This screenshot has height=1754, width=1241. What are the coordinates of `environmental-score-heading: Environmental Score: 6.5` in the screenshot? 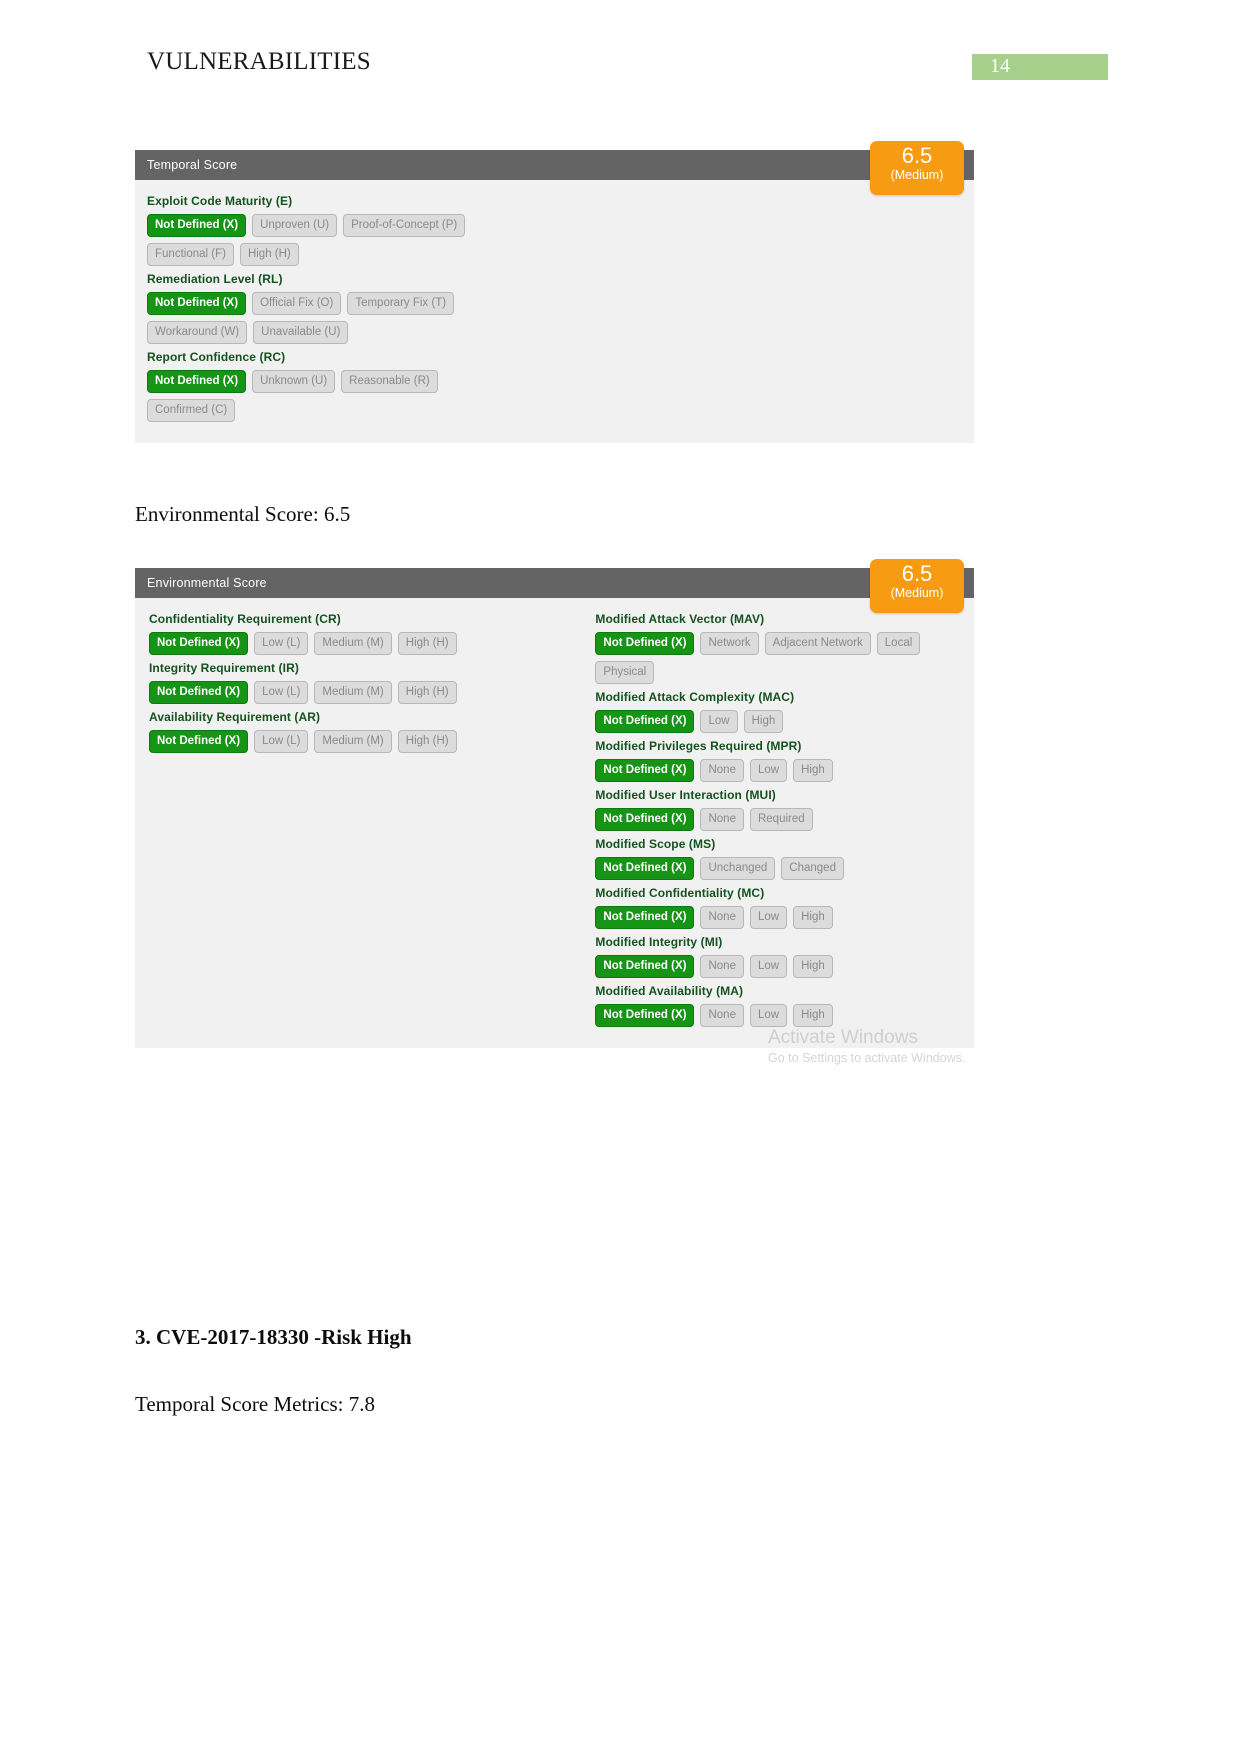 It's located at (243, 514).